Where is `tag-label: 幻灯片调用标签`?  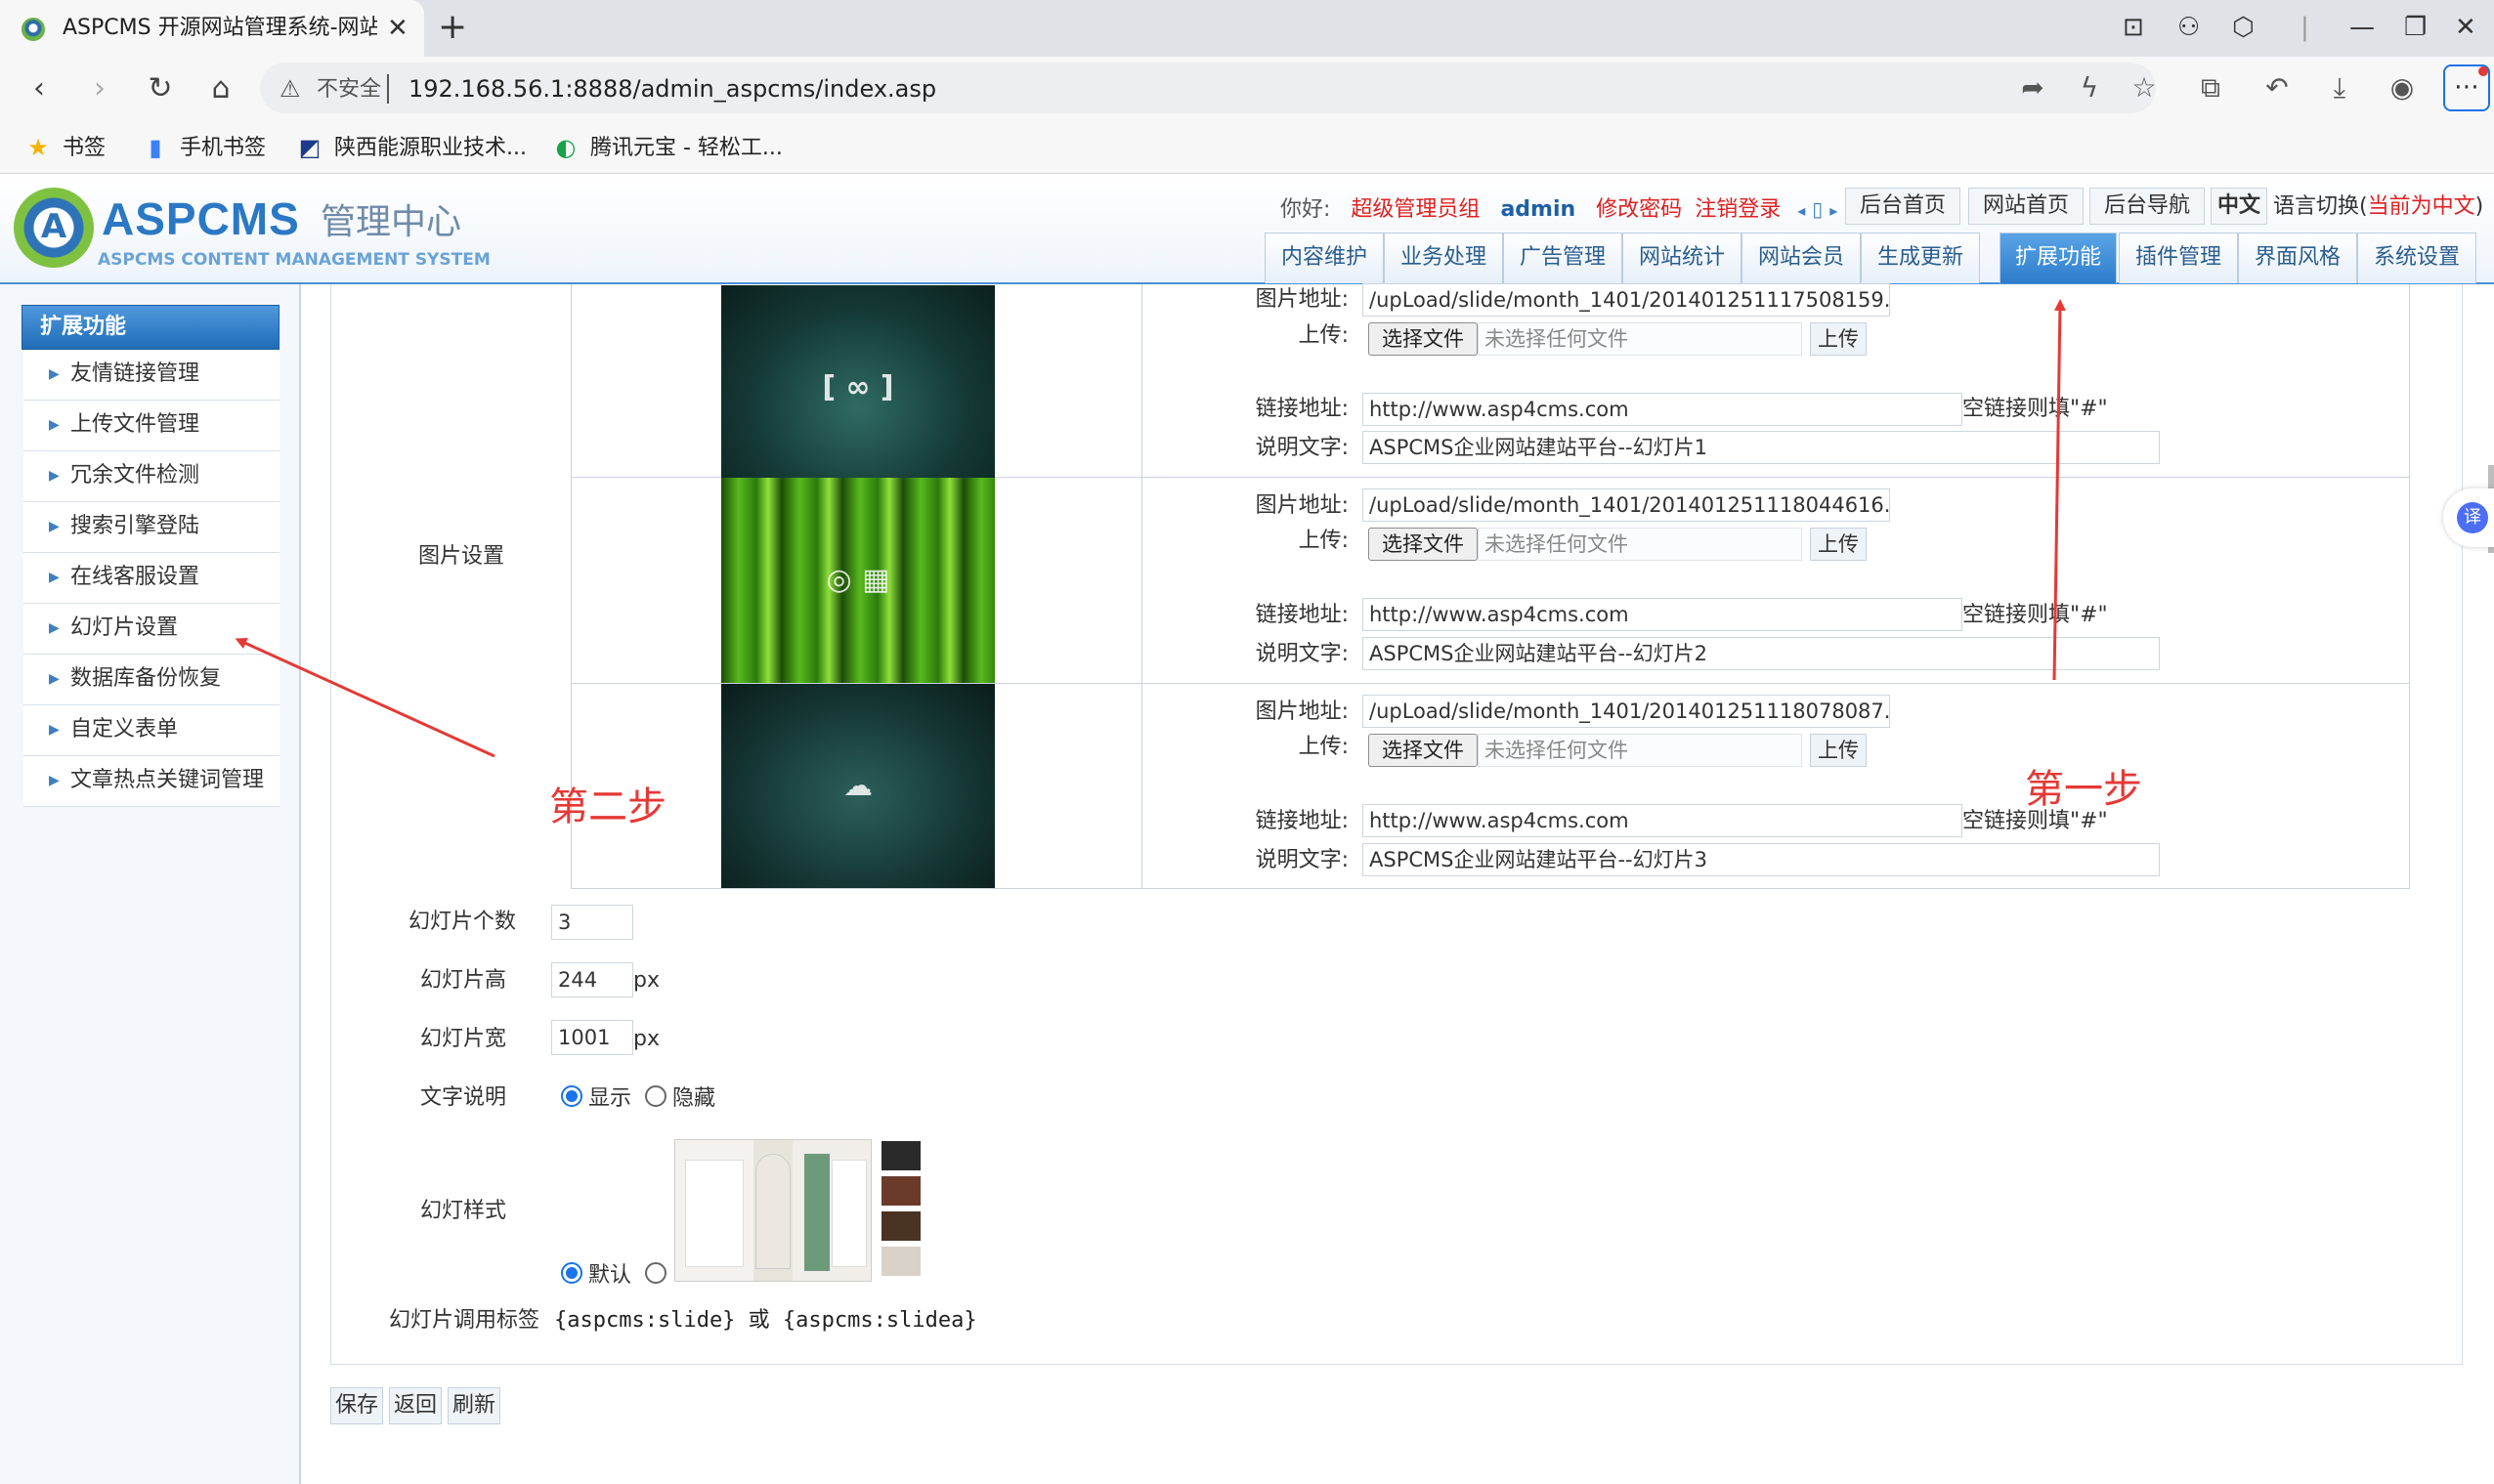 tag-label: 幻灯片调用标签 is located at coordinates (465, 1320).